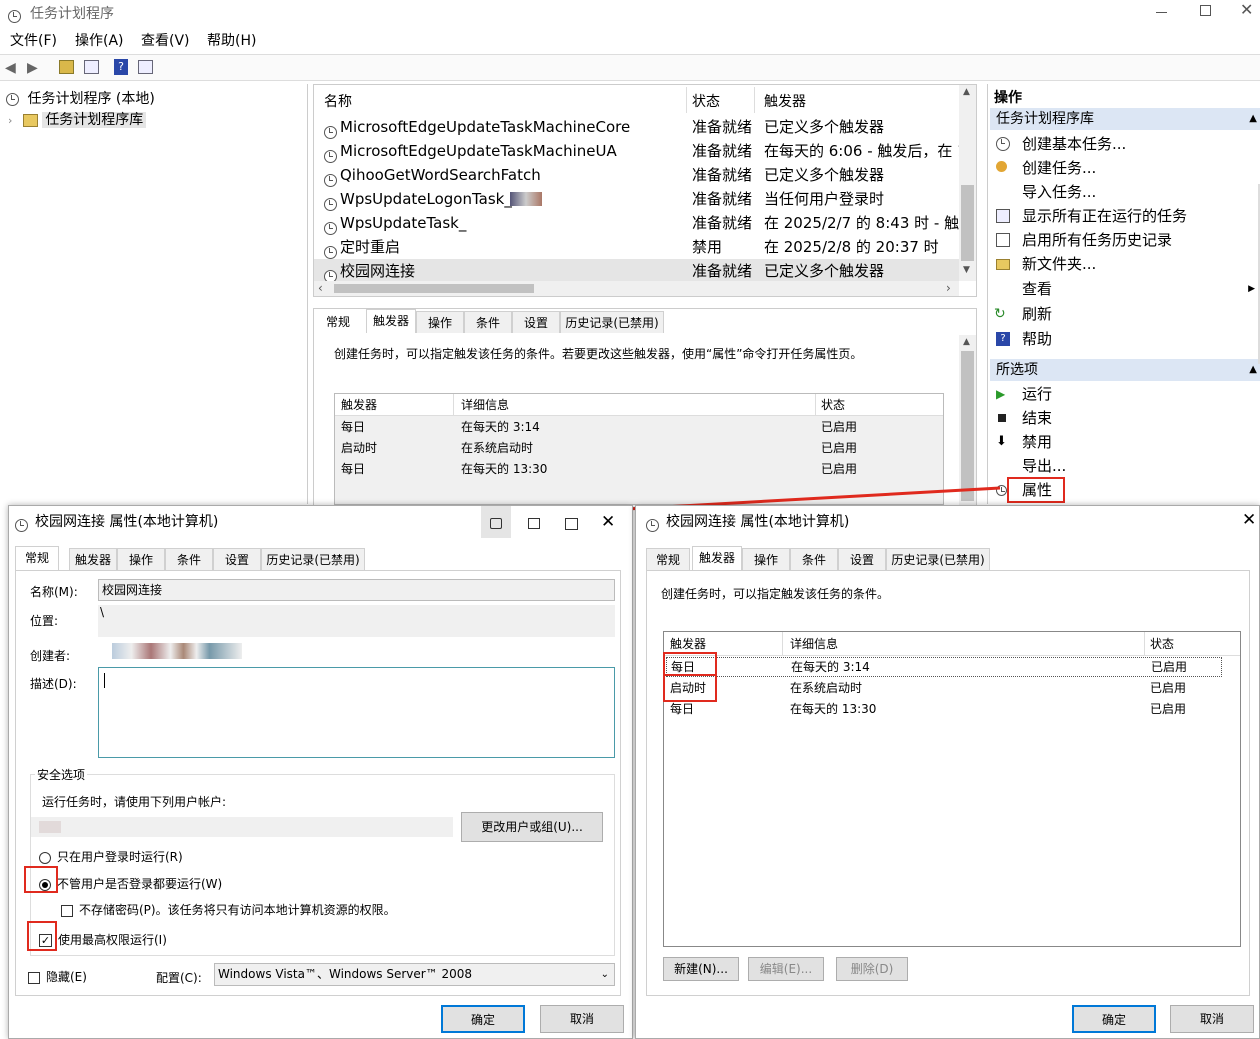  Describe the element at coordinates (571, 524) in the screenshot. I see `save-icon` at that location.